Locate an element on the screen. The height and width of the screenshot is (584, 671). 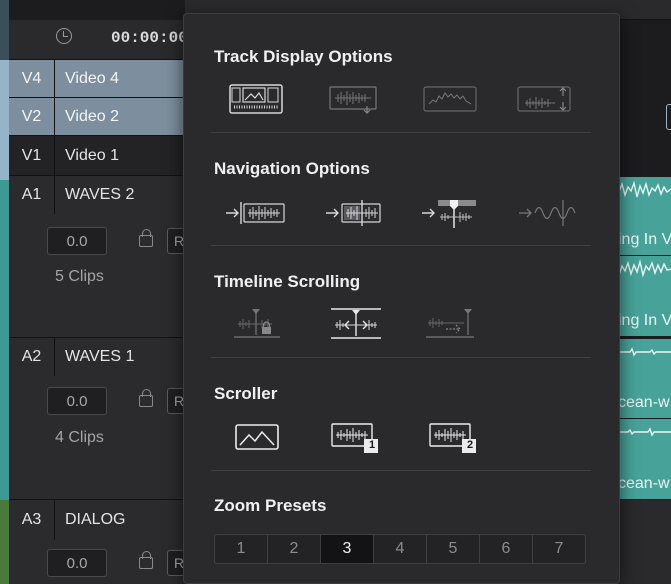
section-title-timeline-scrolling: Timeline Scrolling is located at coordinates (287, 281).